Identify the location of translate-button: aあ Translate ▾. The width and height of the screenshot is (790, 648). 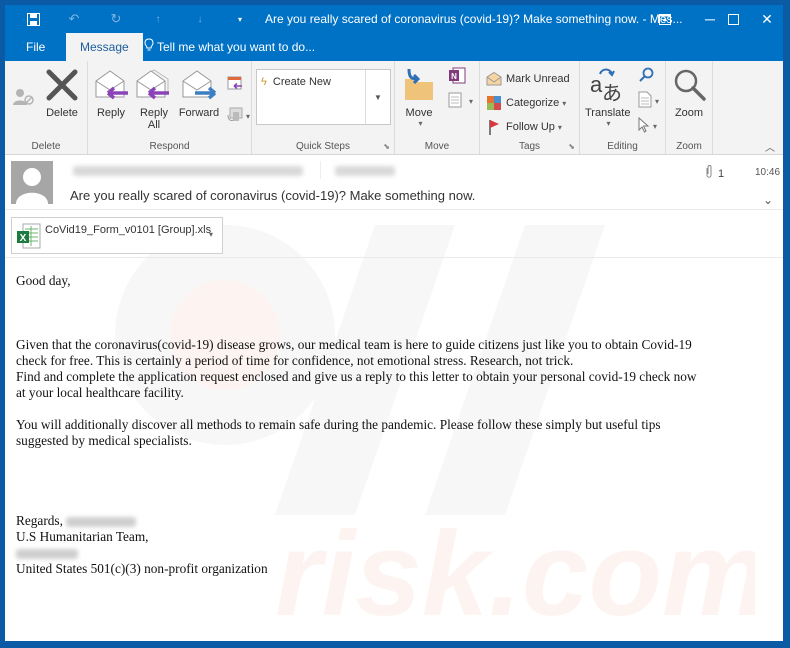
(608, 96).